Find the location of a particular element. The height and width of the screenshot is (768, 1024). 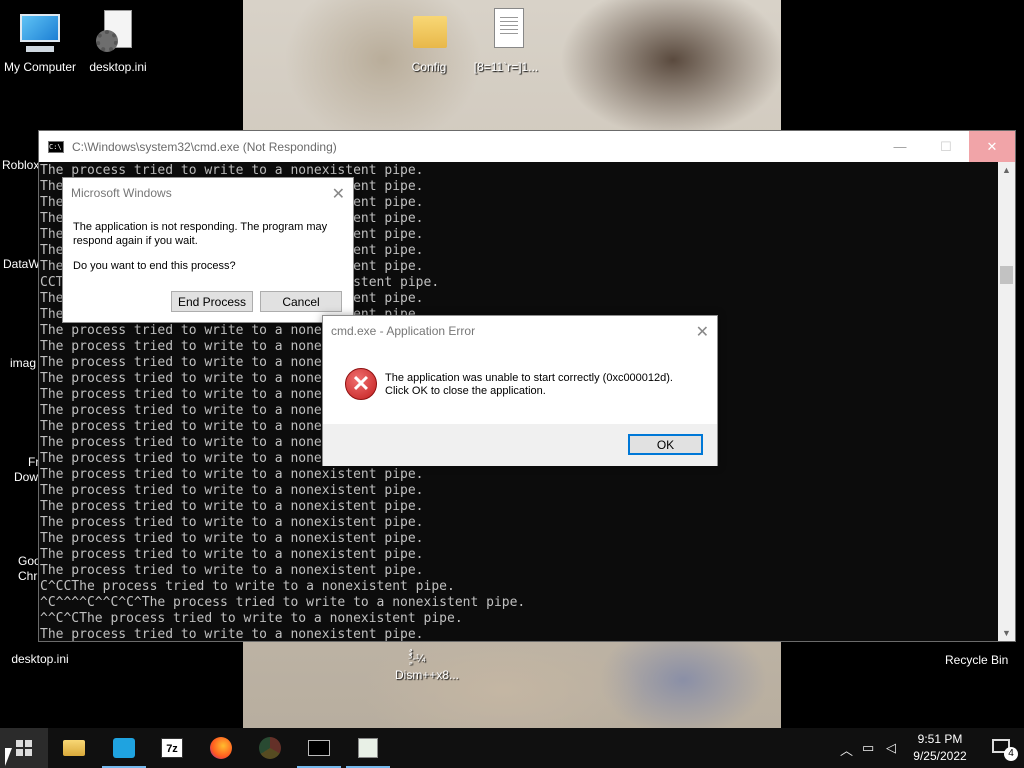

taskbar-cmd is located at coordinates (319, 748).